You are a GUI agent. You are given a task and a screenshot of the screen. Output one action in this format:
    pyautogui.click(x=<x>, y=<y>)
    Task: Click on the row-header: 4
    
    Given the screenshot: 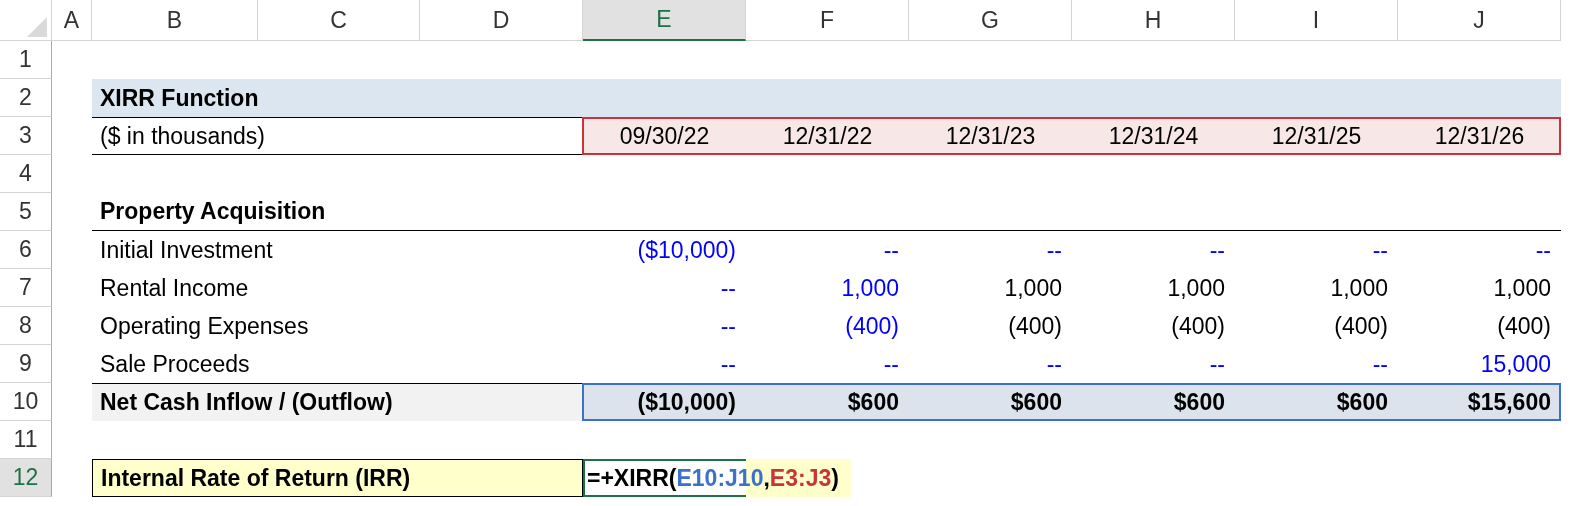 What is the action you would take?
    pyautogui.click(x=26, y=174)
    